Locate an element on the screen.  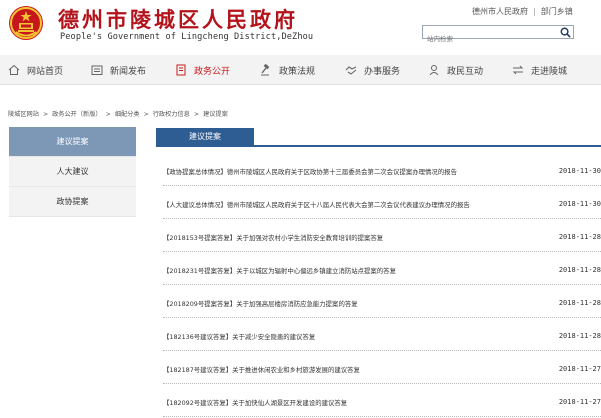
top-link-city-government: 德州市人民政府 is located at coordinates (500, 11).